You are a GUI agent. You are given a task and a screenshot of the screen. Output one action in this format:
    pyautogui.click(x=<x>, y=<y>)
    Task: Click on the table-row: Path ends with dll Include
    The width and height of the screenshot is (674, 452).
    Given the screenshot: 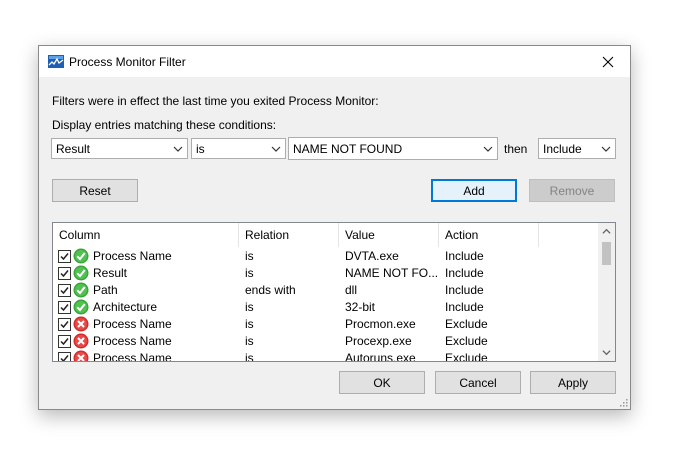 What is the action you would take?
    pyautogui.click(x=326, y=290)
    